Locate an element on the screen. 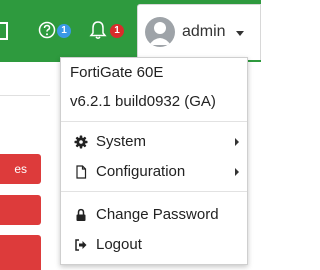 The width and height of the screenshot is (320, 270). user-icon is located at coordinates (160, 33).